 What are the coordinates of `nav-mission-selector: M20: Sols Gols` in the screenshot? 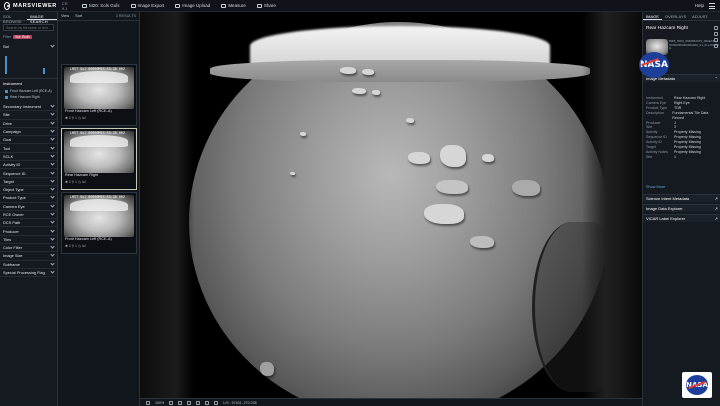 It's located at (101, 5).